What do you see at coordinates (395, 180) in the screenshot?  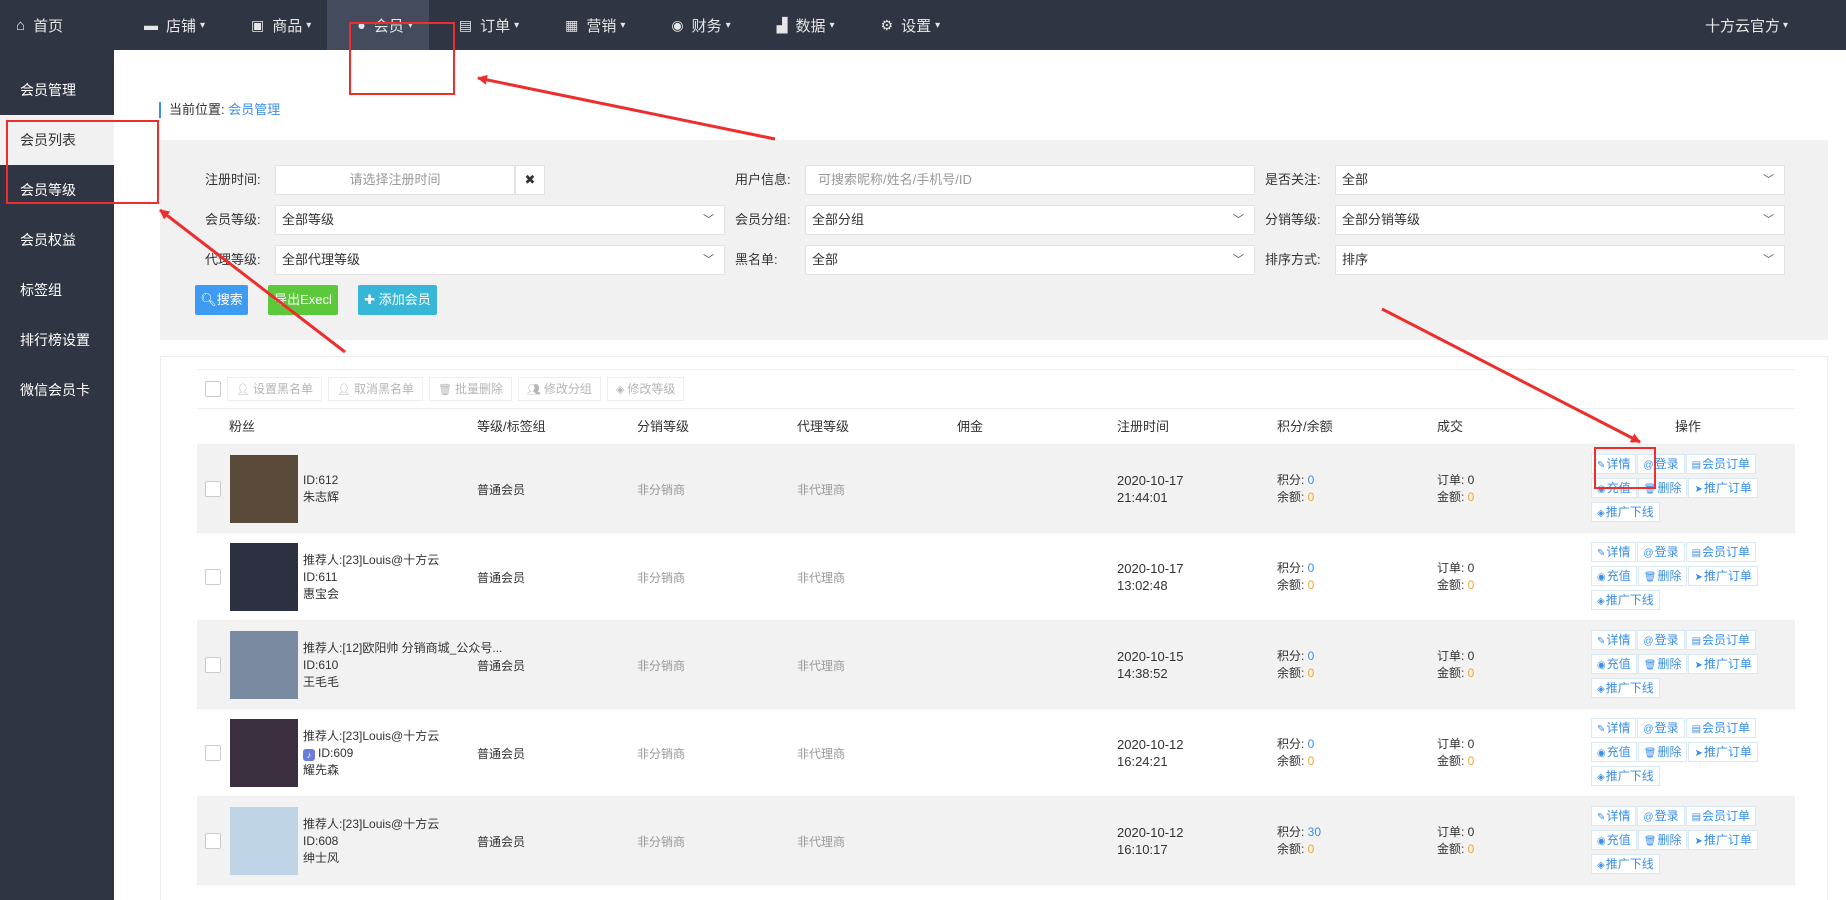 I see `reg-time-input: 请选择注册时间` at bounding box center [395, 180].